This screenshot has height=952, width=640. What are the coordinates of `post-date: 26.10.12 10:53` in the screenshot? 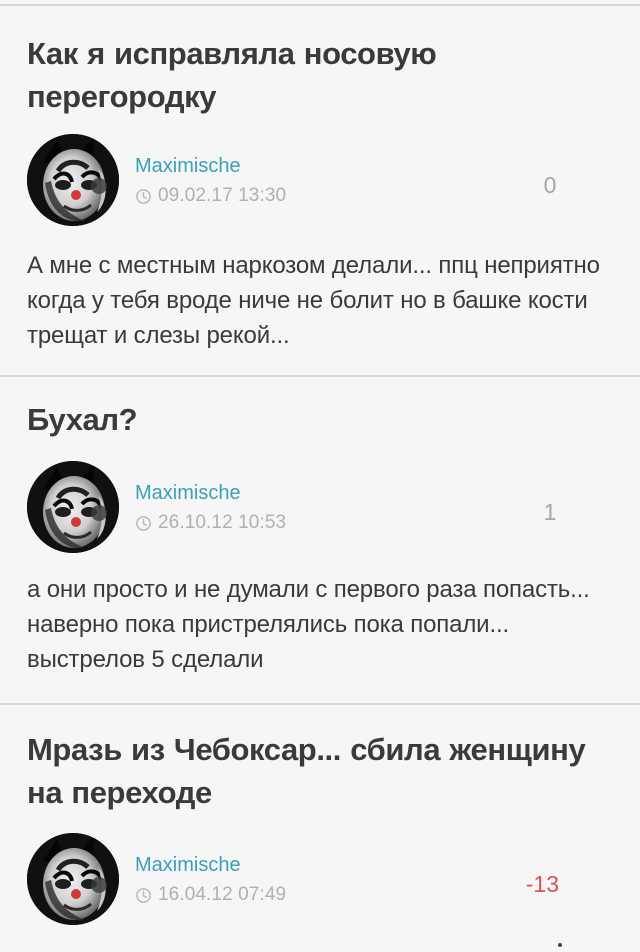 It's located at (210, 523).